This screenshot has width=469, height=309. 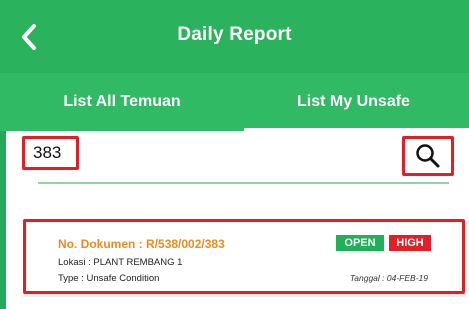 I want to click on tab-label: List All Temuan, so click(x=122, y=101).